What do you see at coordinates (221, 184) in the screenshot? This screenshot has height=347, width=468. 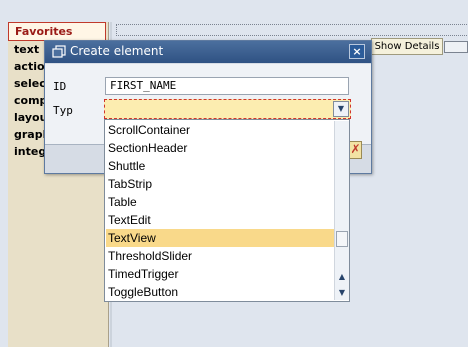 I see `option-tabstrip: TabStrip` at bounding box center [221, 184].